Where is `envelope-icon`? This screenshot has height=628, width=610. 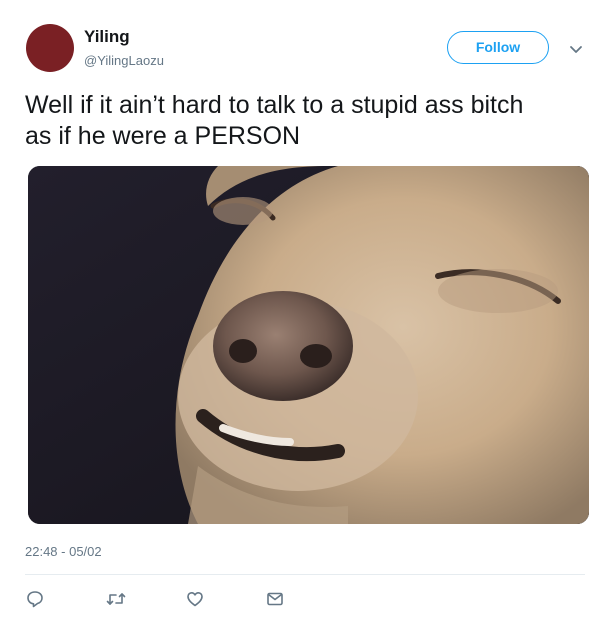
envelope-icon is located at coordinates (275, 599).